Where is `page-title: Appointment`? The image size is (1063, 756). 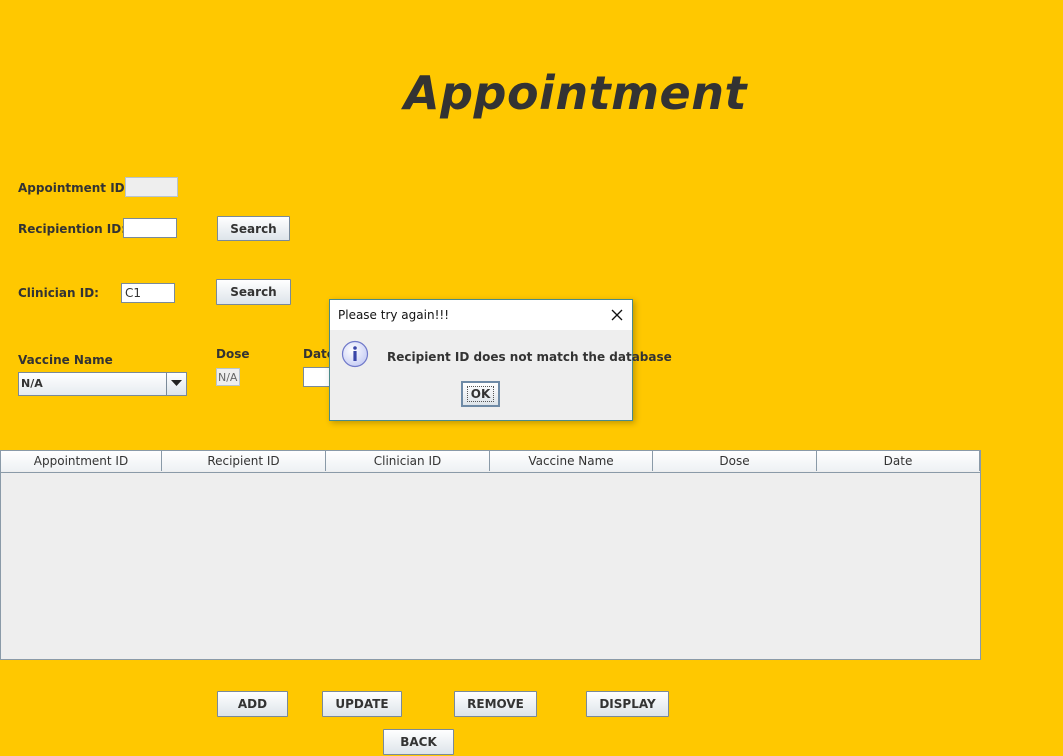
page-title: Appointment is located at coordinates (575, 93).